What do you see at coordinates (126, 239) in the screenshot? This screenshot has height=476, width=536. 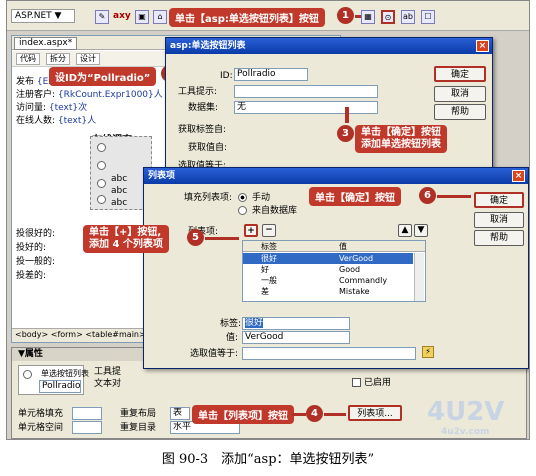 I see `callout-5: 单击【+】按钮, 添加 4 个列表项` at bounding box center [126, 239].